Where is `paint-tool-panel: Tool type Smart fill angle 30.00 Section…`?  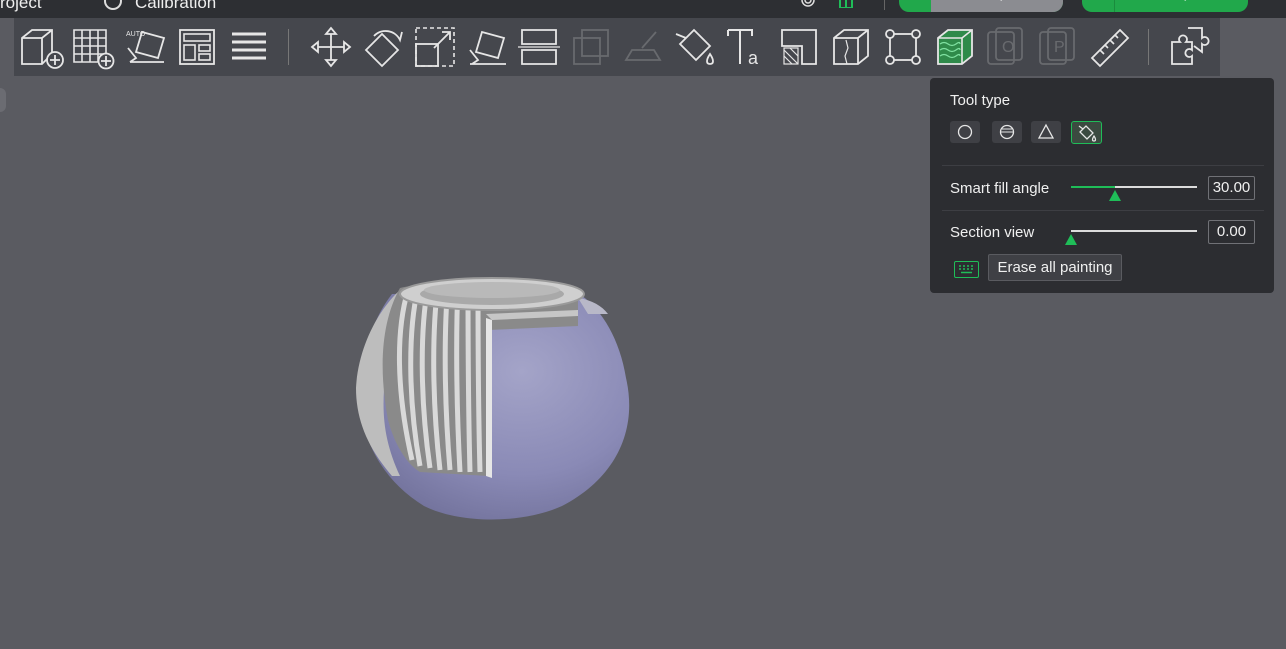 paint-tool-panel: Tool type Smart fill angle 30.00 Section… is located at coordinates (1102, 185).